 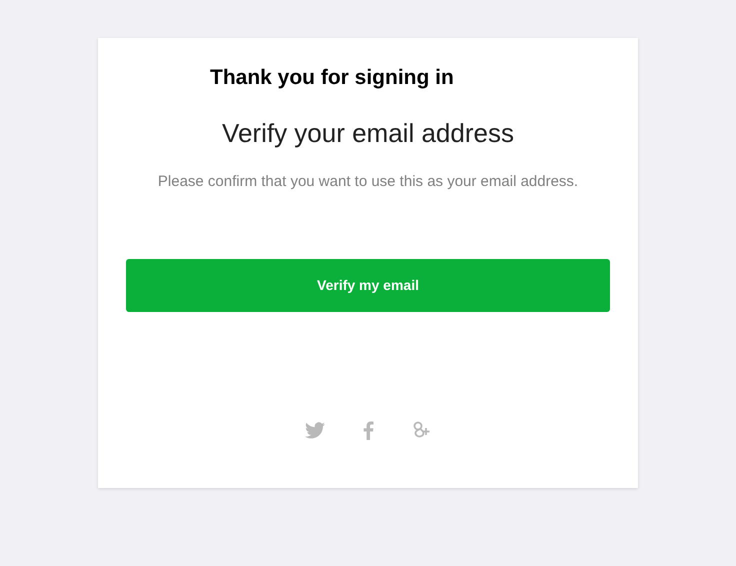 I want to click on verify-button: Verify my email, so click(x=368, y=285).